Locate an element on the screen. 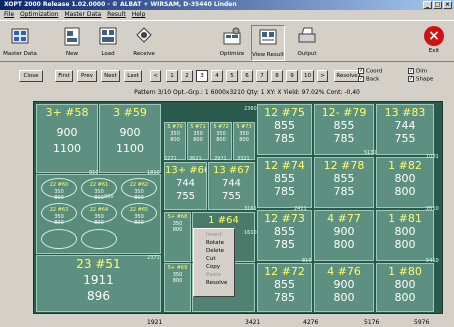 This screenshot has height=327, width=454. panel: 22 #64 350 800 is located at coordinates (99, 216).